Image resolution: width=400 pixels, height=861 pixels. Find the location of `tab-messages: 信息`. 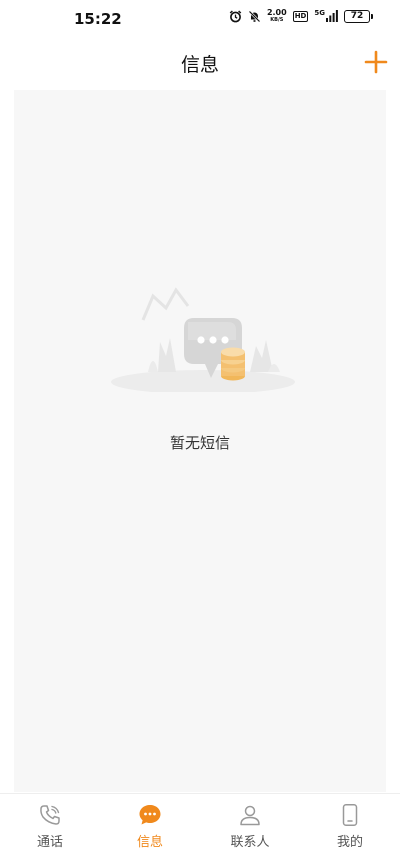

tab-messages: 信息 is located at coordinates (150, 827).